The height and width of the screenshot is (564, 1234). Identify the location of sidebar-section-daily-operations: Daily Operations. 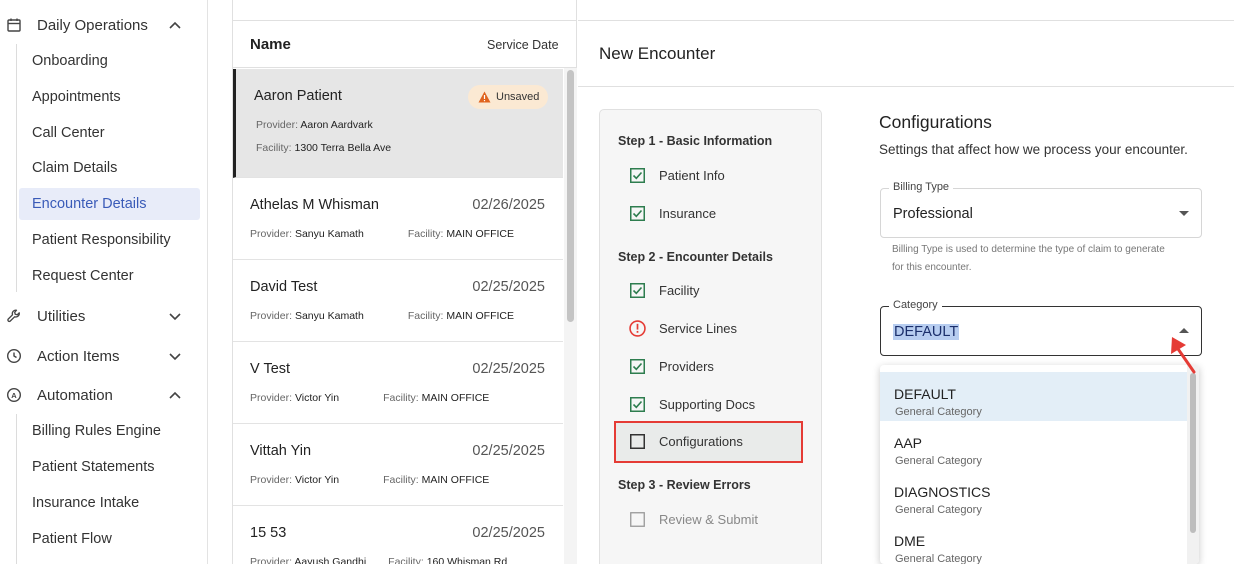
(104, 25).